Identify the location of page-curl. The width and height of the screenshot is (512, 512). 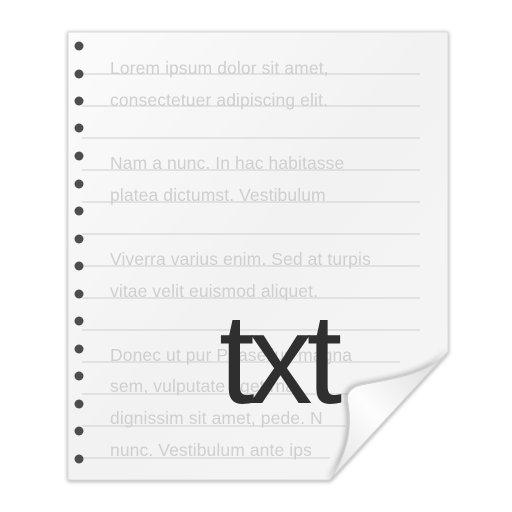
(389, 416).